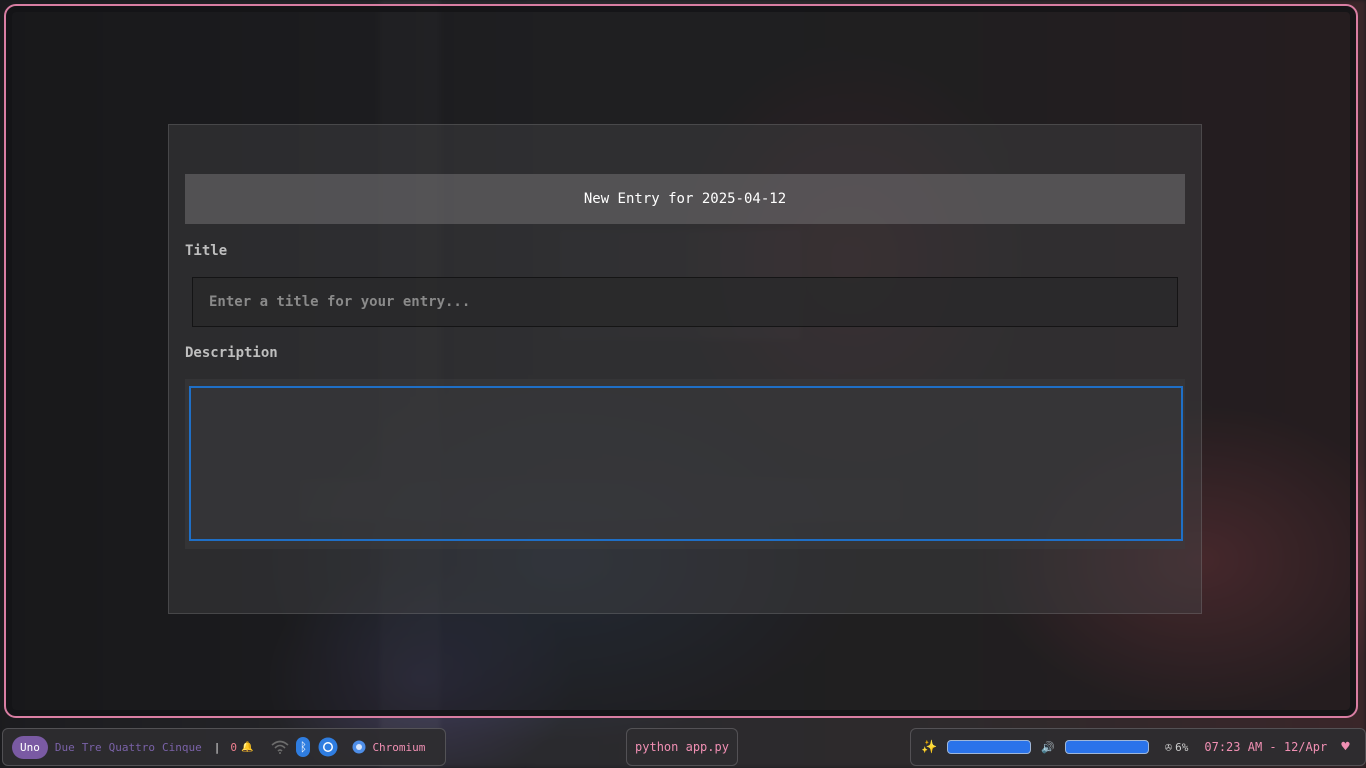 The height and width of the screenshot is (768, 1366). What do you see at coordinates (92, 747) in the screenshot?
I see `workspace-tre: Tre` at bounding box center [92, 747].